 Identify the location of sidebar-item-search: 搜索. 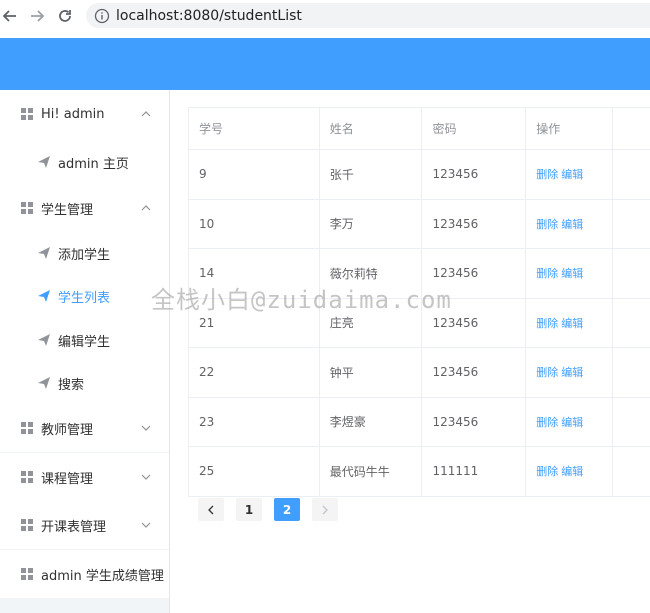
(84, 383).